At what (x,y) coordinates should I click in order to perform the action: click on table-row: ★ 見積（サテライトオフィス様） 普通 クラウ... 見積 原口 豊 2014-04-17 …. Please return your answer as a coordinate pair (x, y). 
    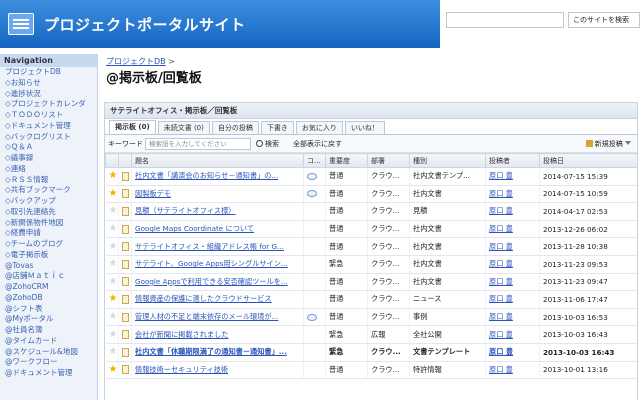
    Looking at the image, I should click on (371, 211).